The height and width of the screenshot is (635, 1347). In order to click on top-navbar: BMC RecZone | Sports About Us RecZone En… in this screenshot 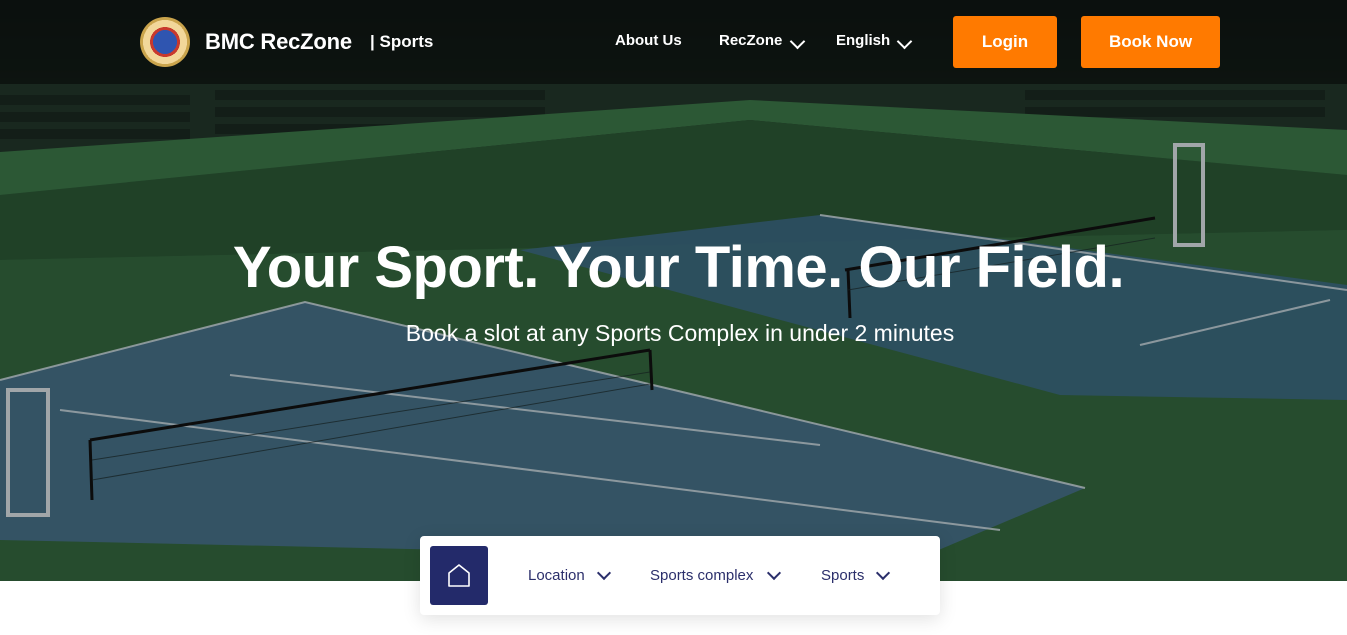, I will do `click(673, 42)`.